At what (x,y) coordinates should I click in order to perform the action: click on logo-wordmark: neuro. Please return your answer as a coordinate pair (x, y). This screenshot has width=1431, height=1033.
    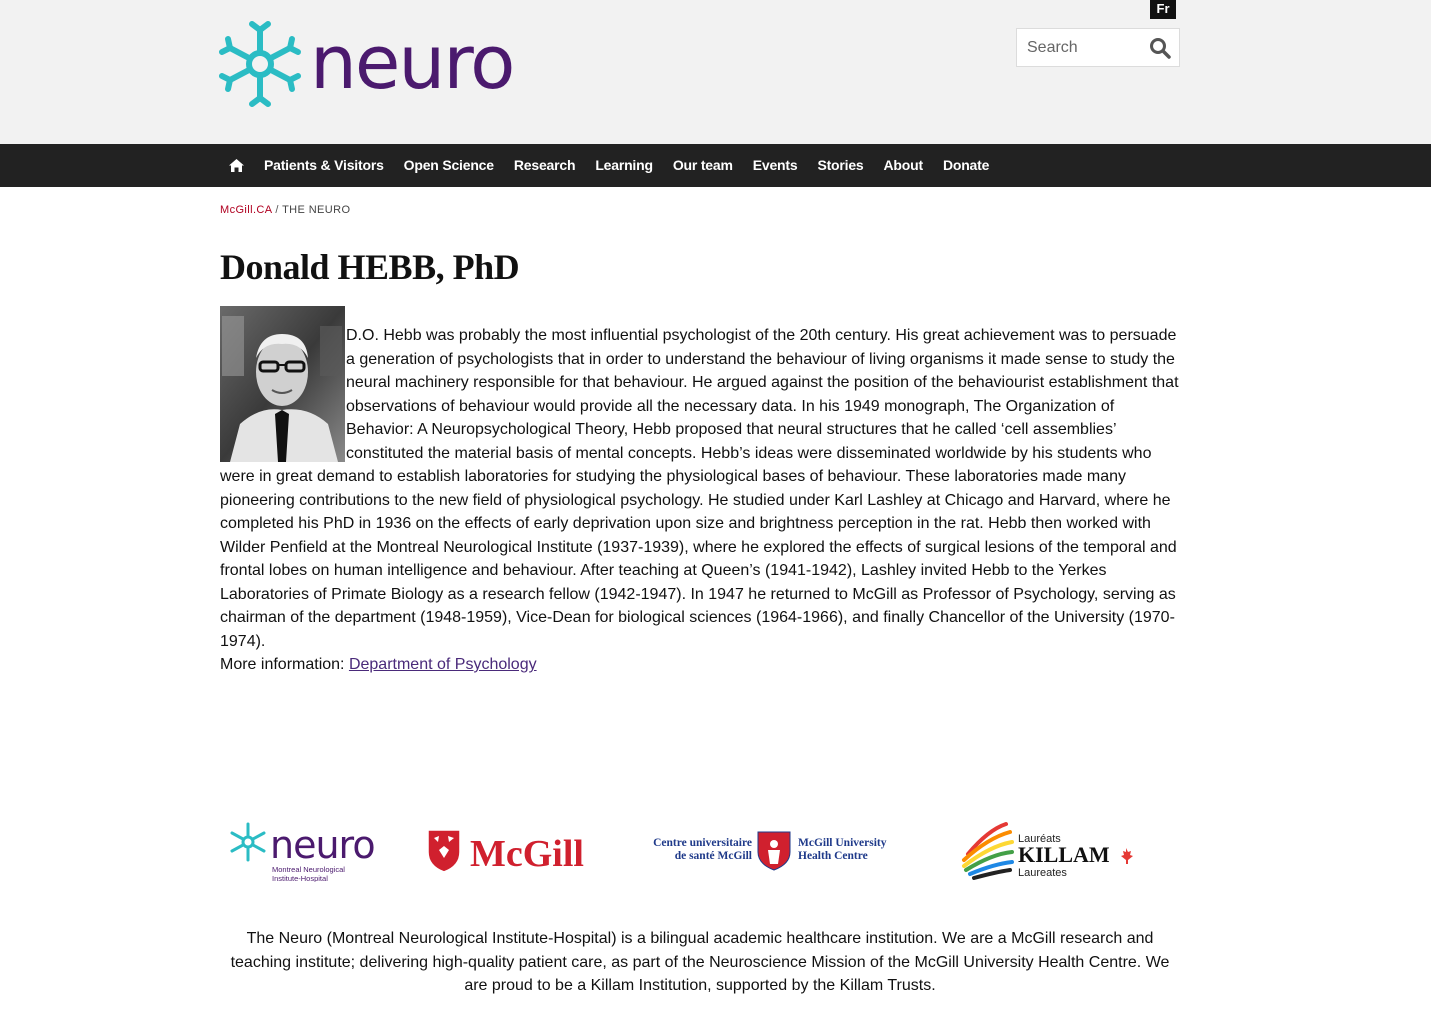
    Looking at the image, I should click on (411, 63).